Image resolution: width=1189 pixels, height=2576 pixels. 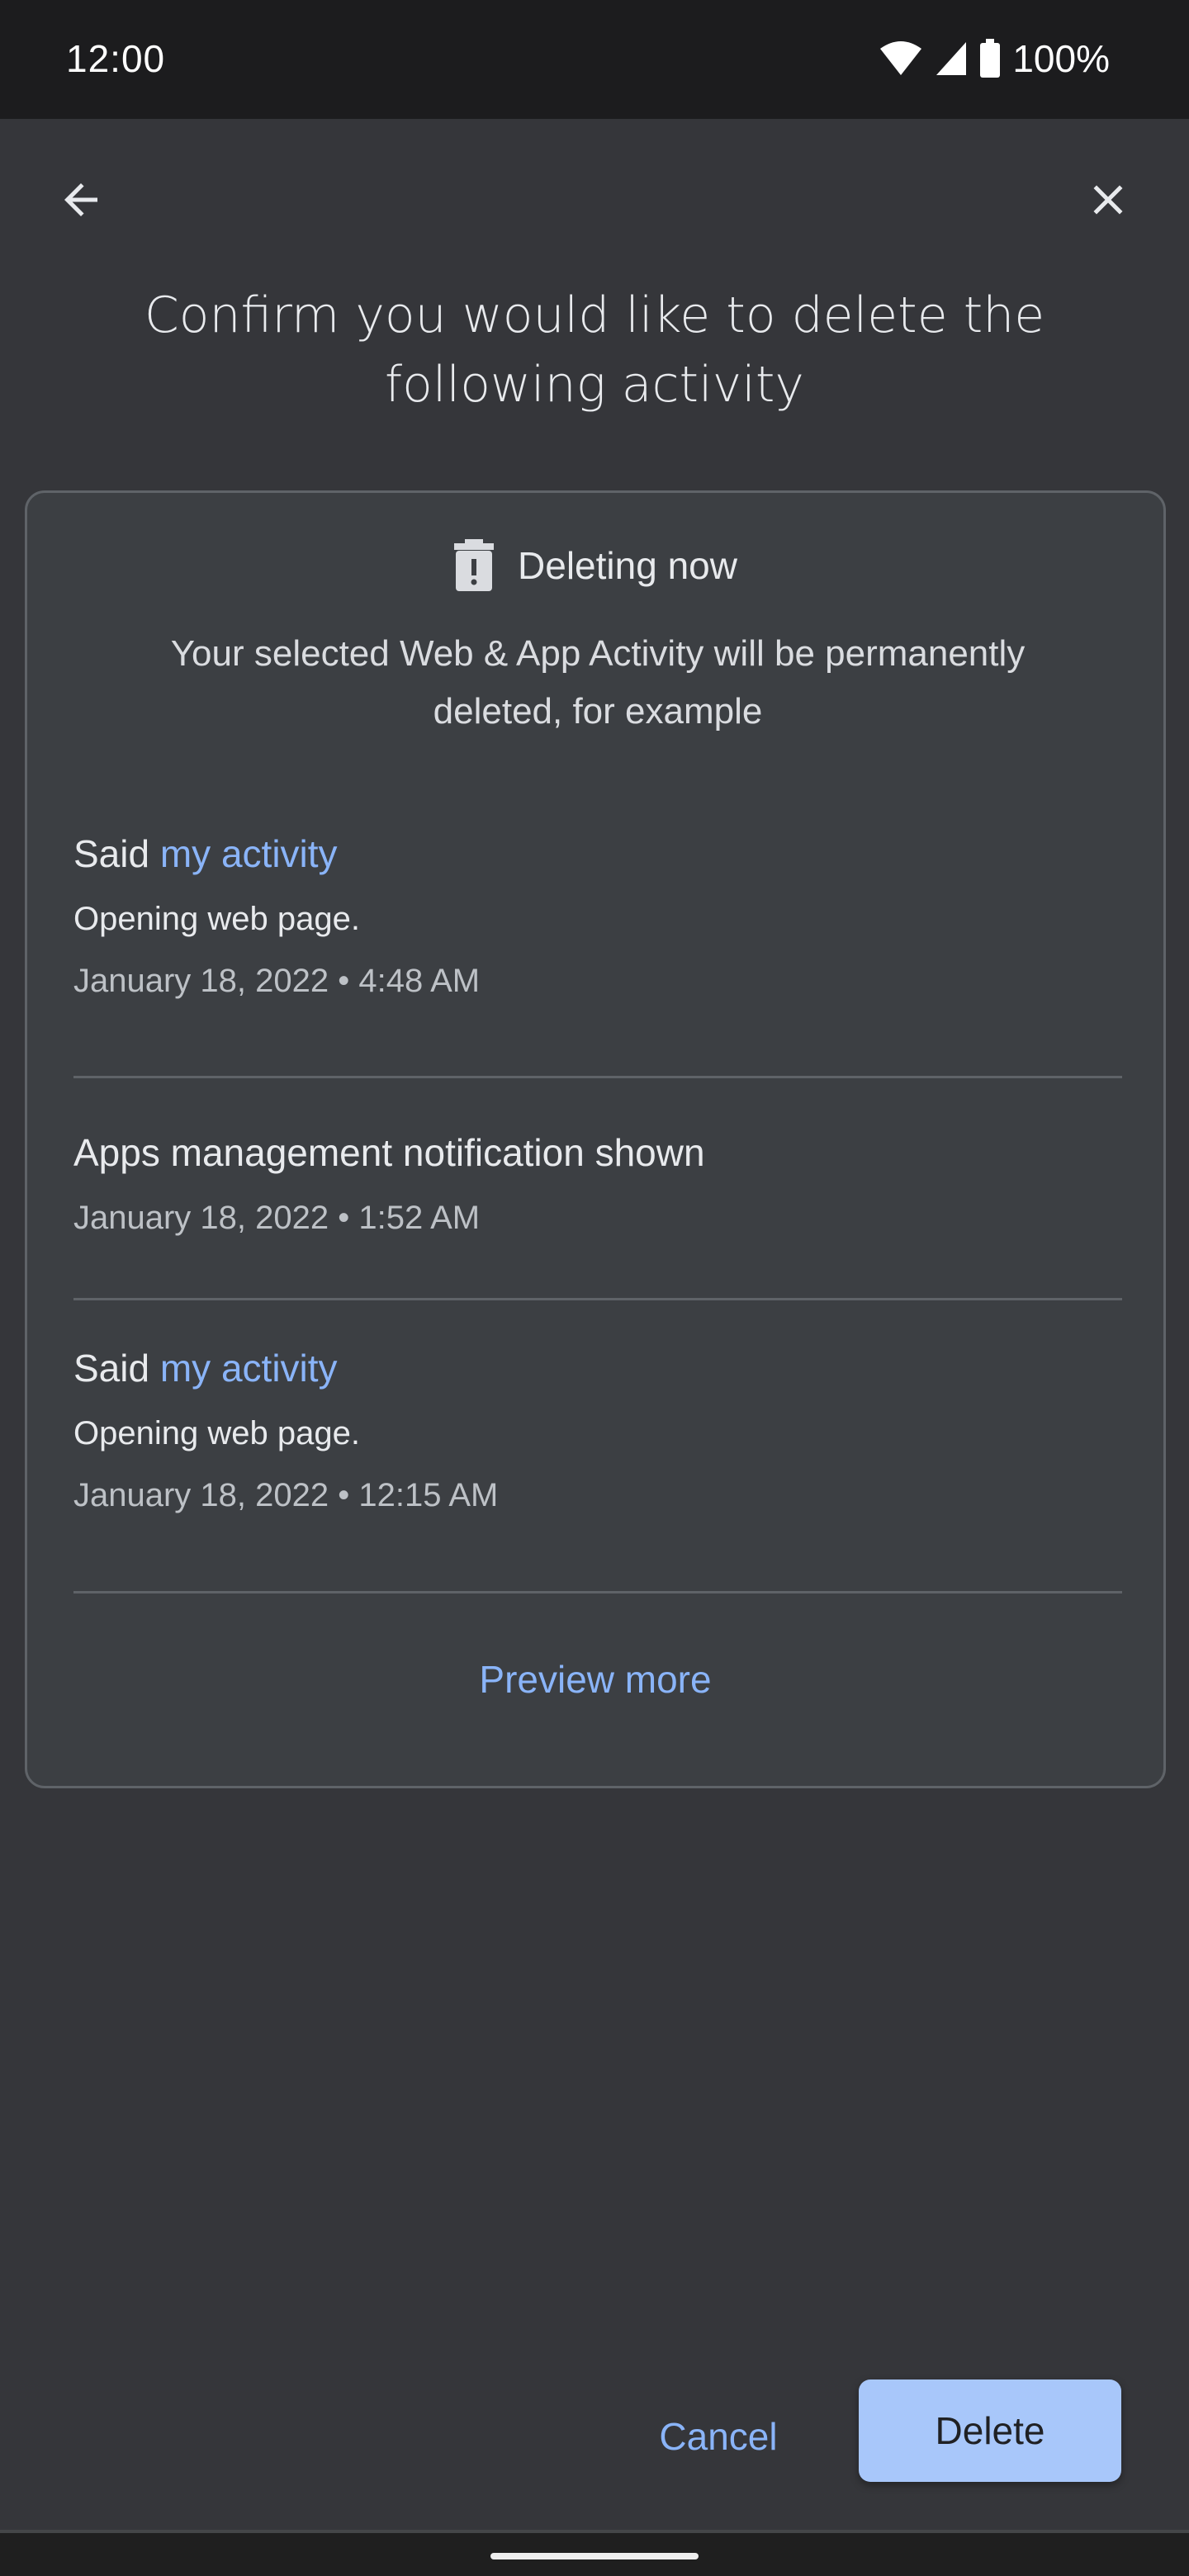 I want to click on navigation-bar, so click(x=594, y=2553).